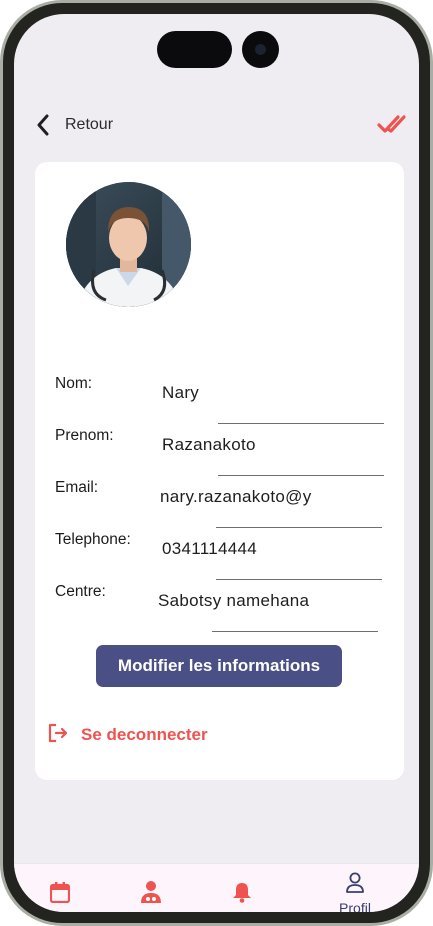 The image size is (433, 926). I want to click on tab-calendar, so click(60, 888).